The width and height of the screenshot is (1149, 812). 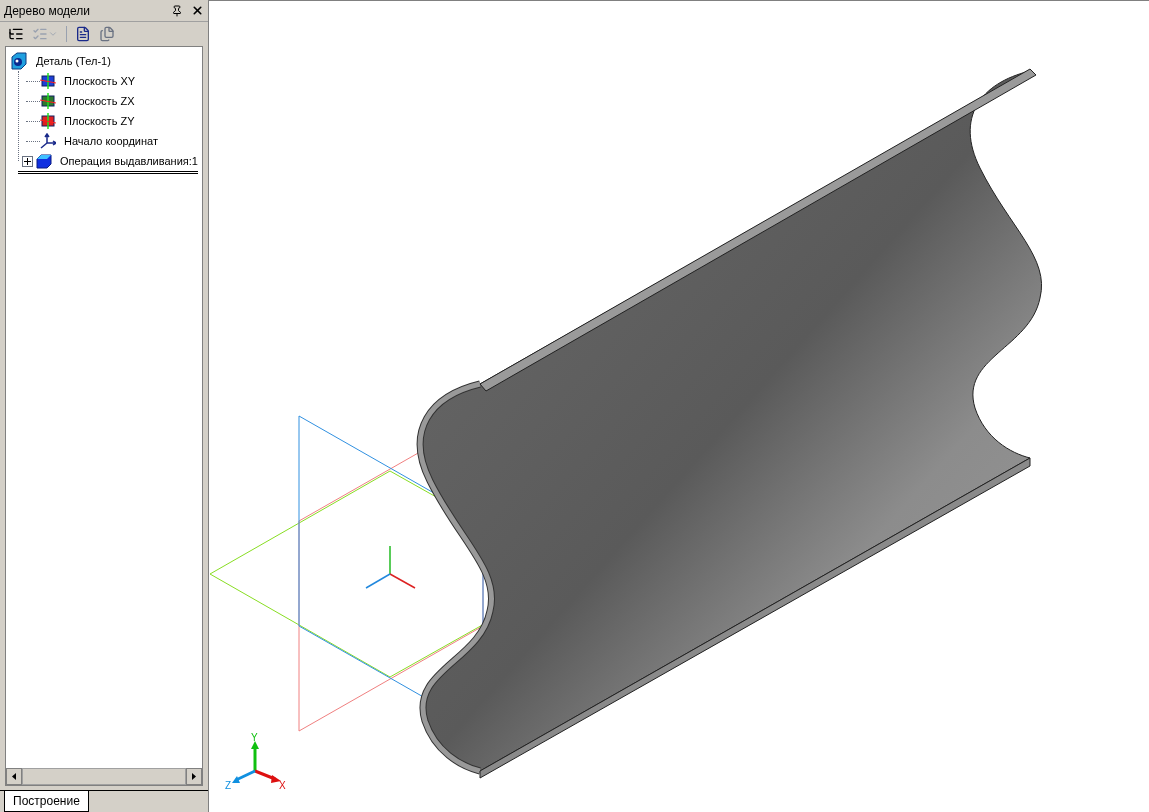 What do you see at coordinates (390, 567) in the screenshot?
I see `origin-axes-drawing` at bounding box center [390, 567].